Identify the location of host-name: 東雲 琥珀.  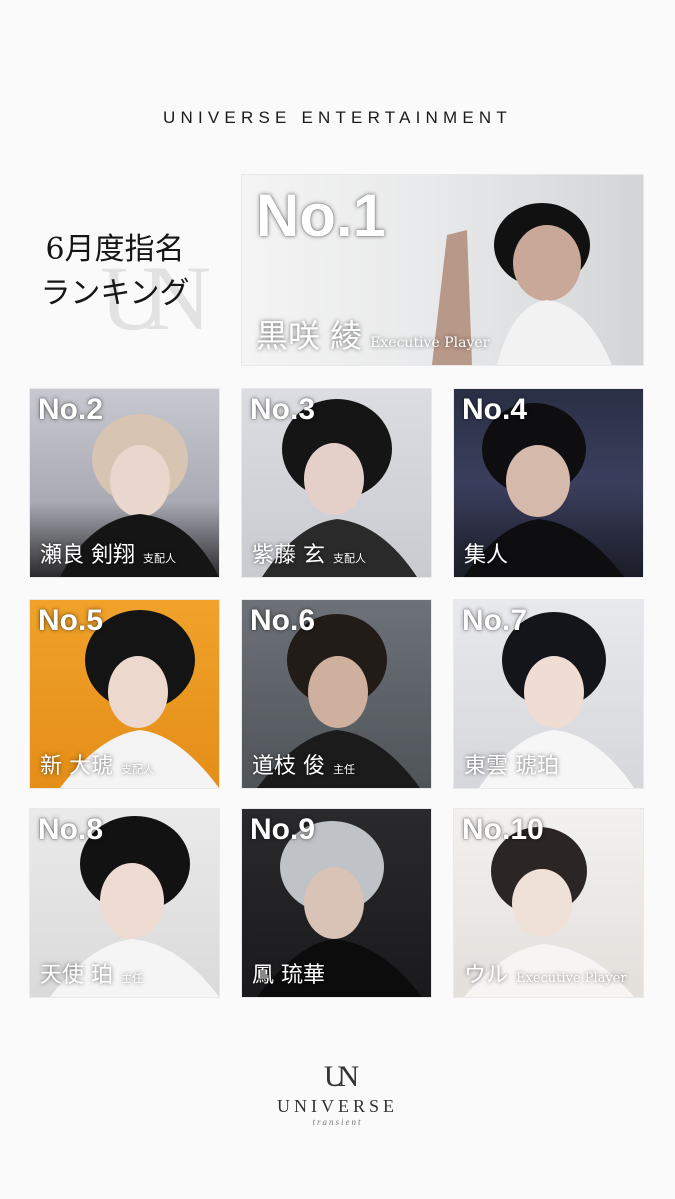
(511, 766).